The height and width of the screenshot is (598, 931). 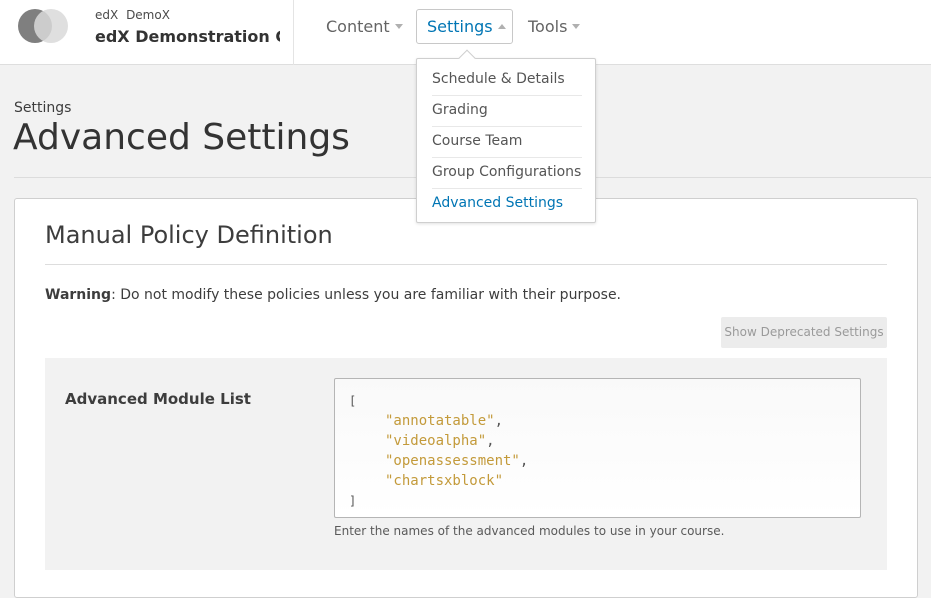 What do you see at coordinates (604, 481) in the screenshot?
I see `code-line: "chartsxblock"` at bounding box center [604, 481].